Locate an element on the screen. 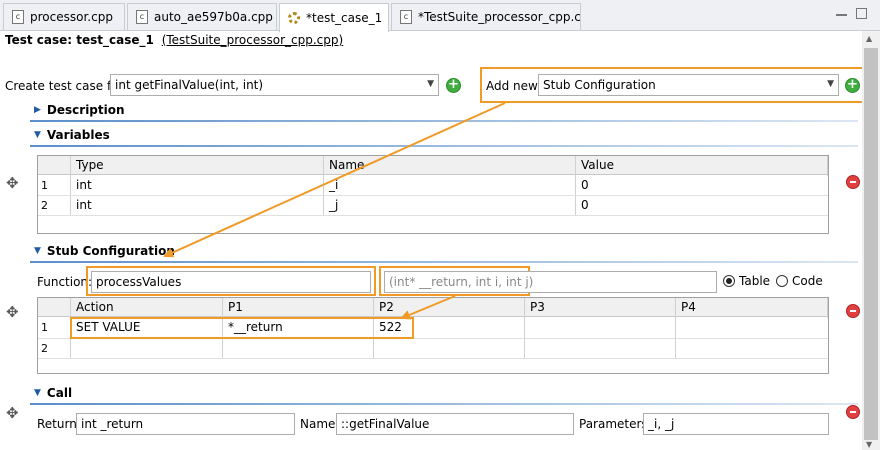 The height and width of the screenshot is (450, 880). scroll-up-icon: ▲ is located at coordinates (869, 38).